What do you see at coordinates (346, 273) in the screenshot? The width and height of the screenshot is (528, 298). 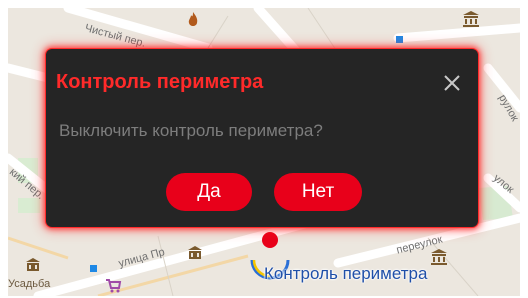 I see `map-marker-label: Контроль периметра` at bounding box center [346, 273].